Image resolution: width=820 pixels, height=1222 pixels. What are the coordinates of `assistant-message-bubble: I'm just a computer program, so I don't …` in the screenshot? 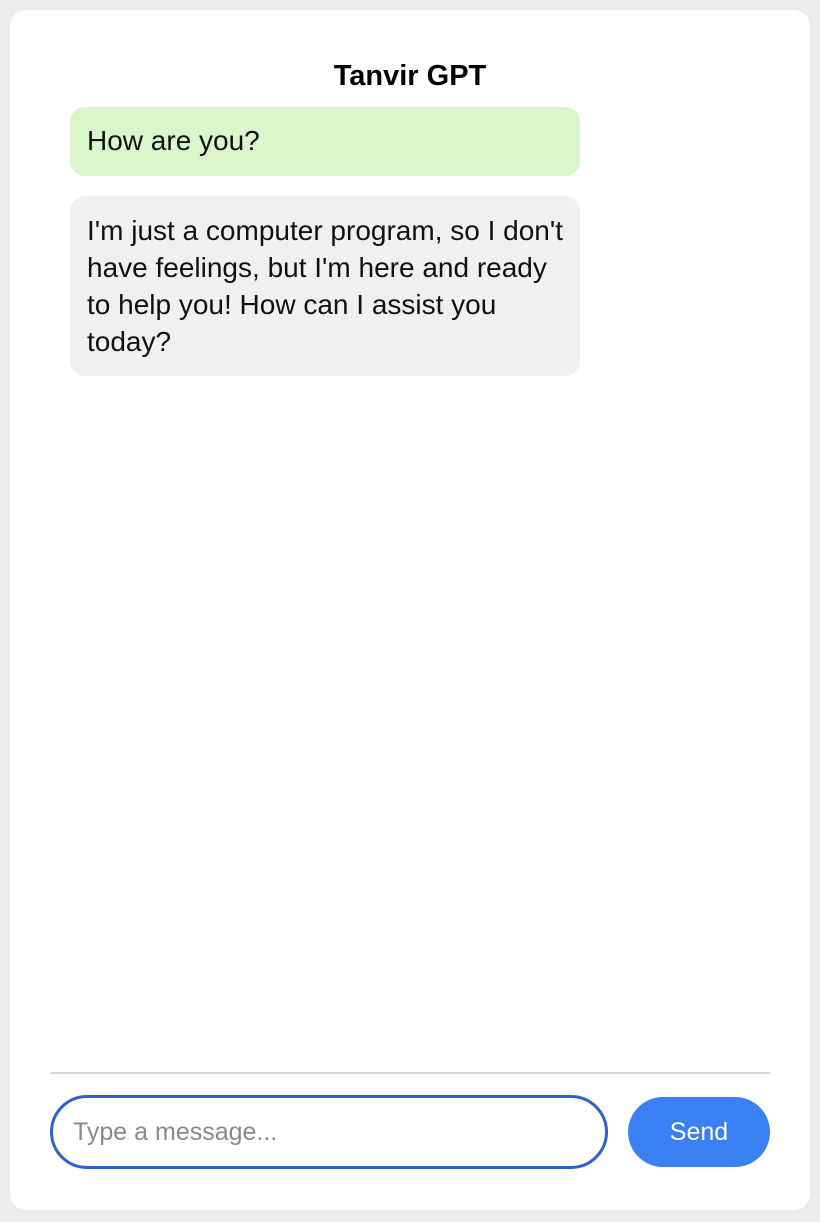 It's located at (325, 286).